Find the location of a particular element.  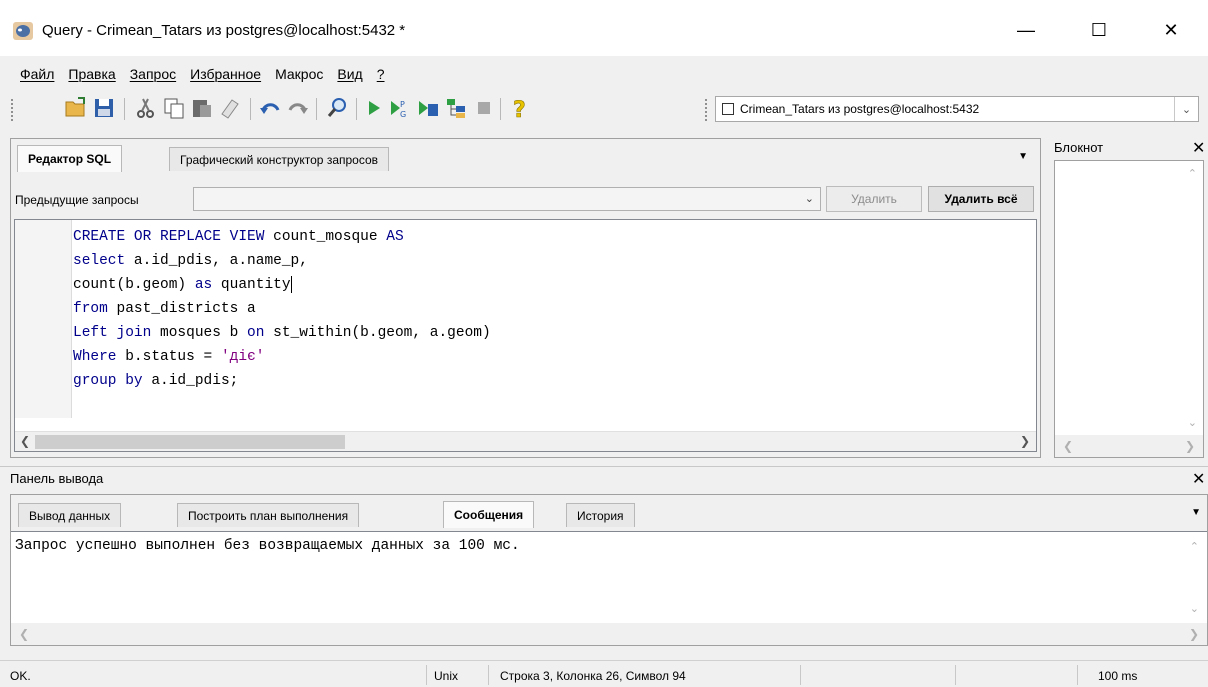

previous-queries-row: Предыдущие запросы ⌄ Удалить Удалить всё is located at coordinates (525, 196).